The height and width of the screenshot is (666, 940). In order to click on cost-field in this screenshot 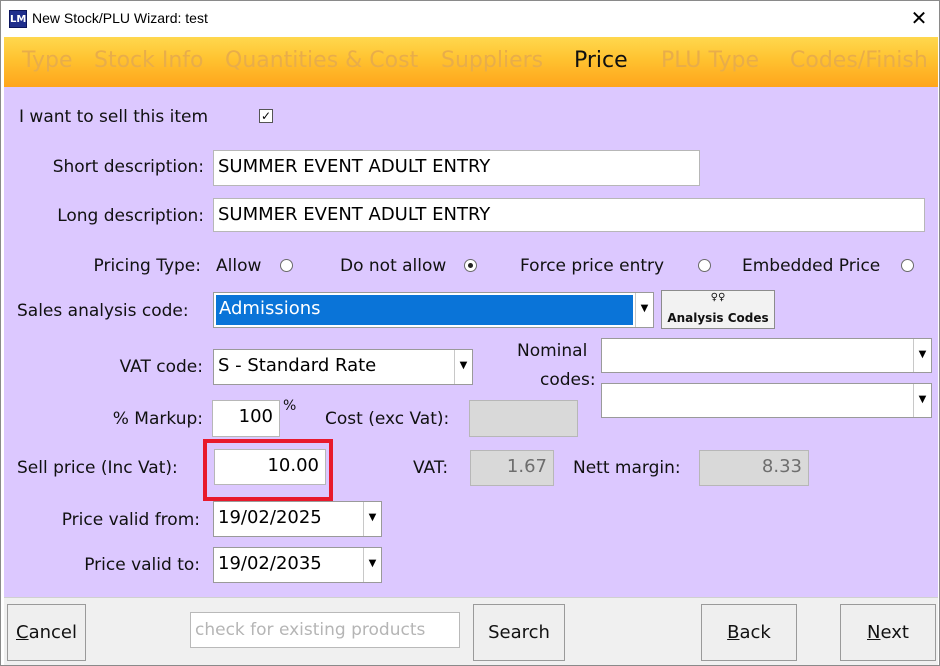, I will do `click(523, 418)`.